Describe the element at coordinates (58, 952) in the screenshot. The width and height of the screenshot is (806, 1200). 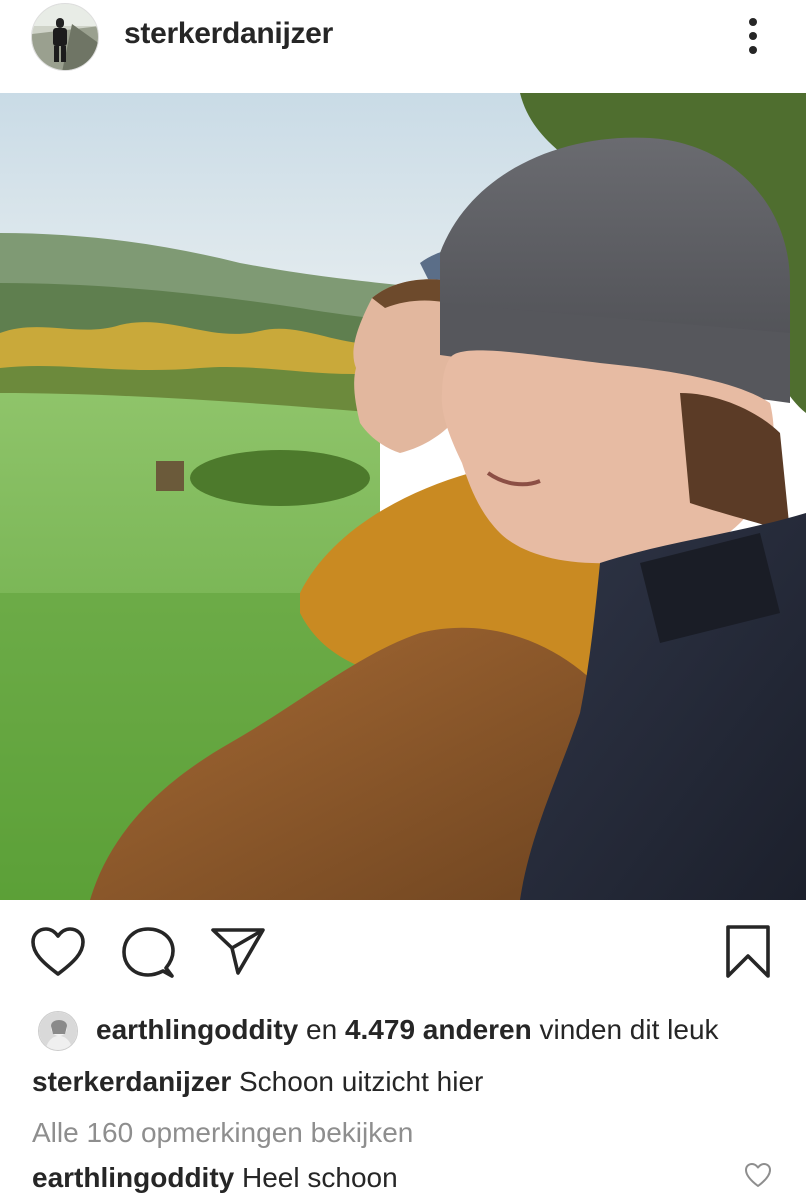
I see `heart-outline-icon` at that location.